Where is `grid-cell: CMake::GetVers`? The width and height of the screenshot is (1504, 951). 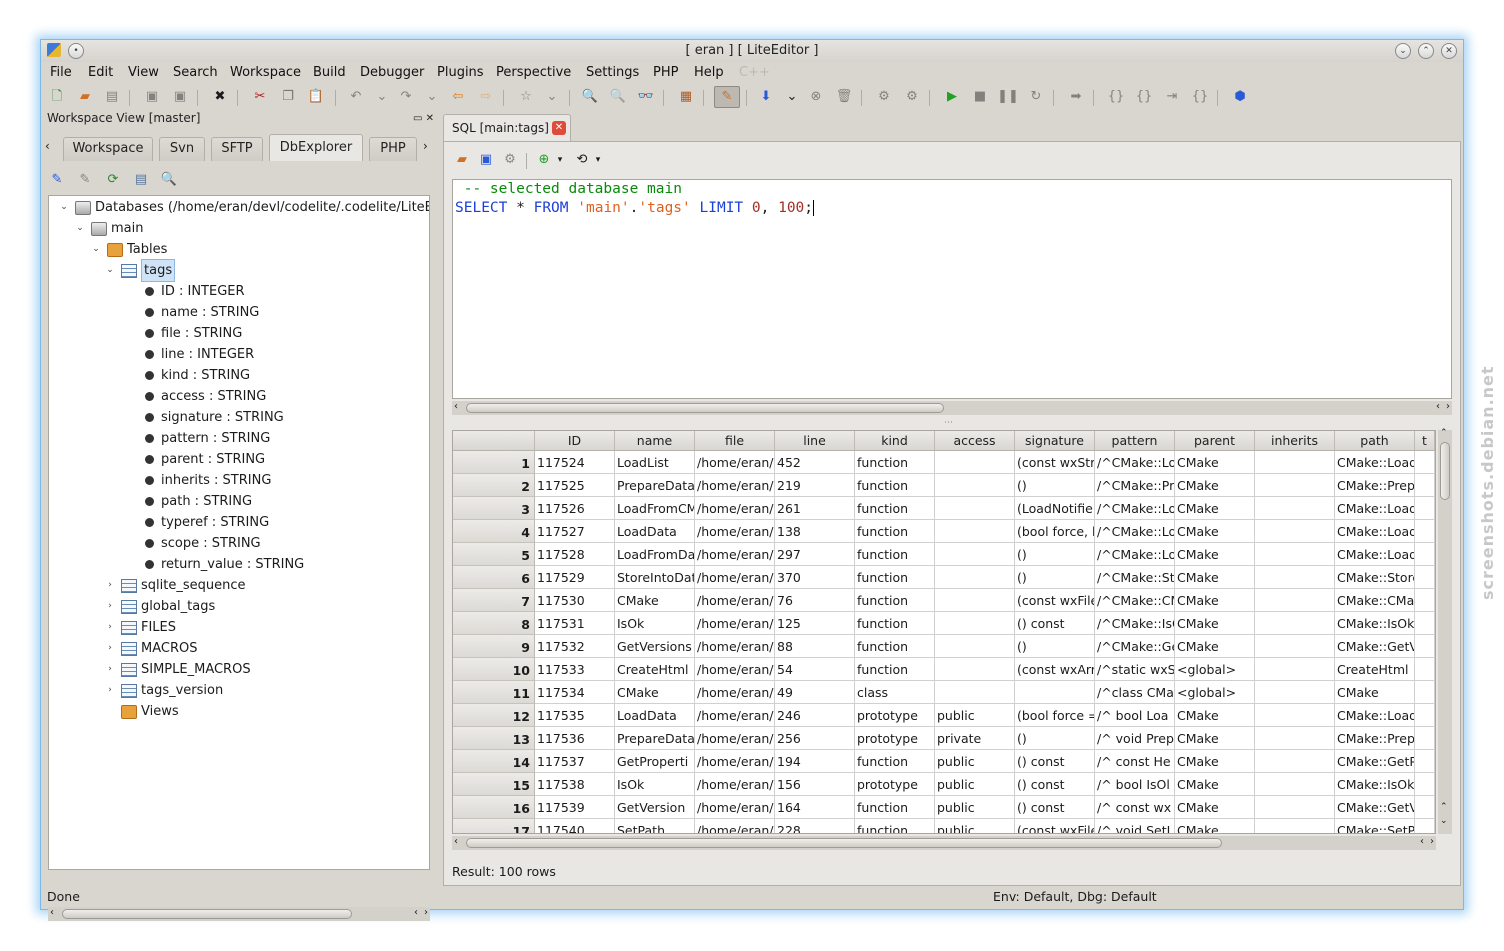 grid-cell: CMake::GetVers is located at coordinates (1375, 646).